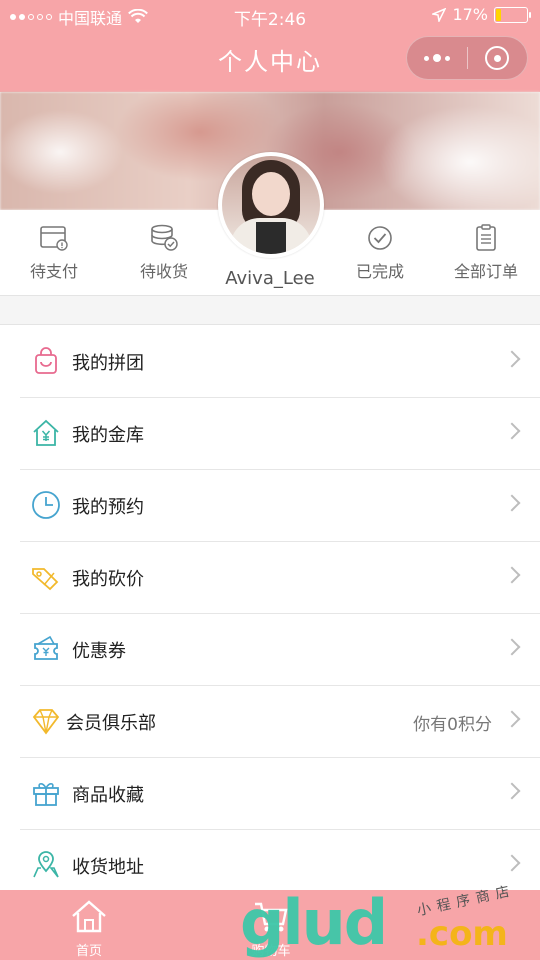 This screenshot has height=960, width=540. What do you see at coordinates (486, 237) in the screenshot?
I see `clipboard-icon` at bounding box center [486, 237].